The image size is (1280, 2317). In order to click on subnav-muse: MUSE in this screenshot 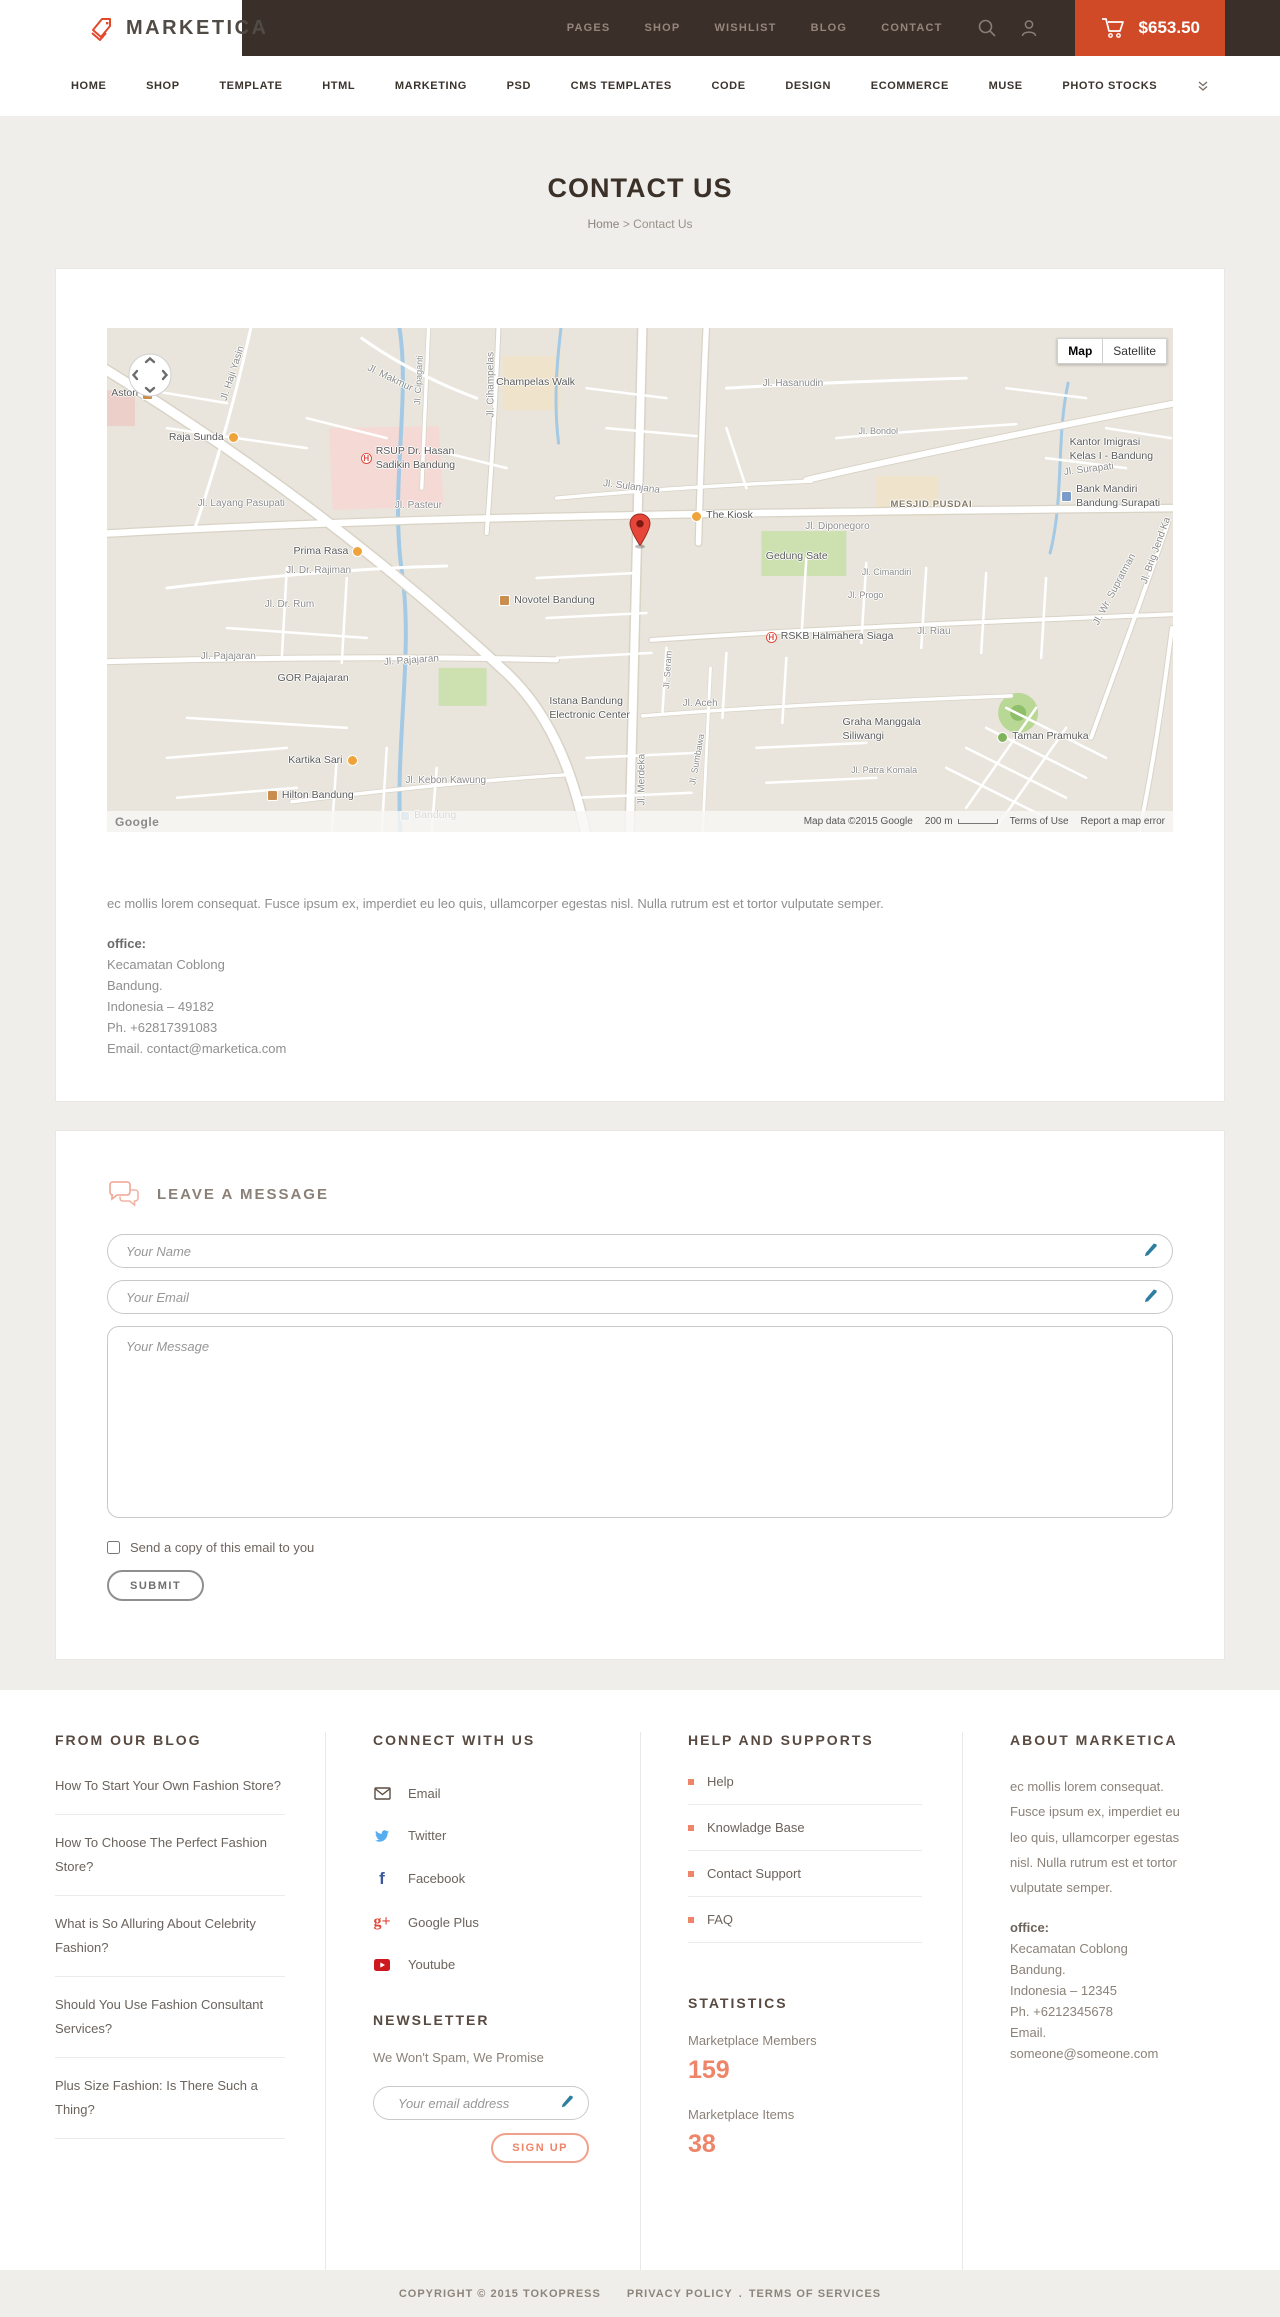, I will do `click(1006, 86)`.